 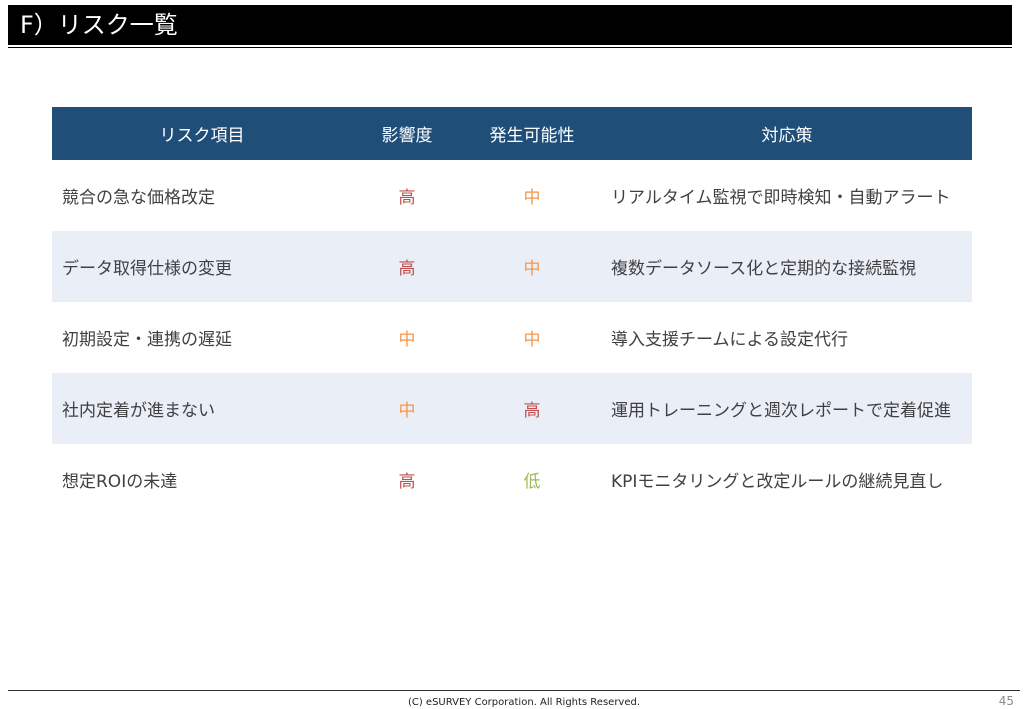 What do you see at coordinates (1006, 701) in the screenshot?
I see `page-number: 45` at bounding box center [1006, 701].